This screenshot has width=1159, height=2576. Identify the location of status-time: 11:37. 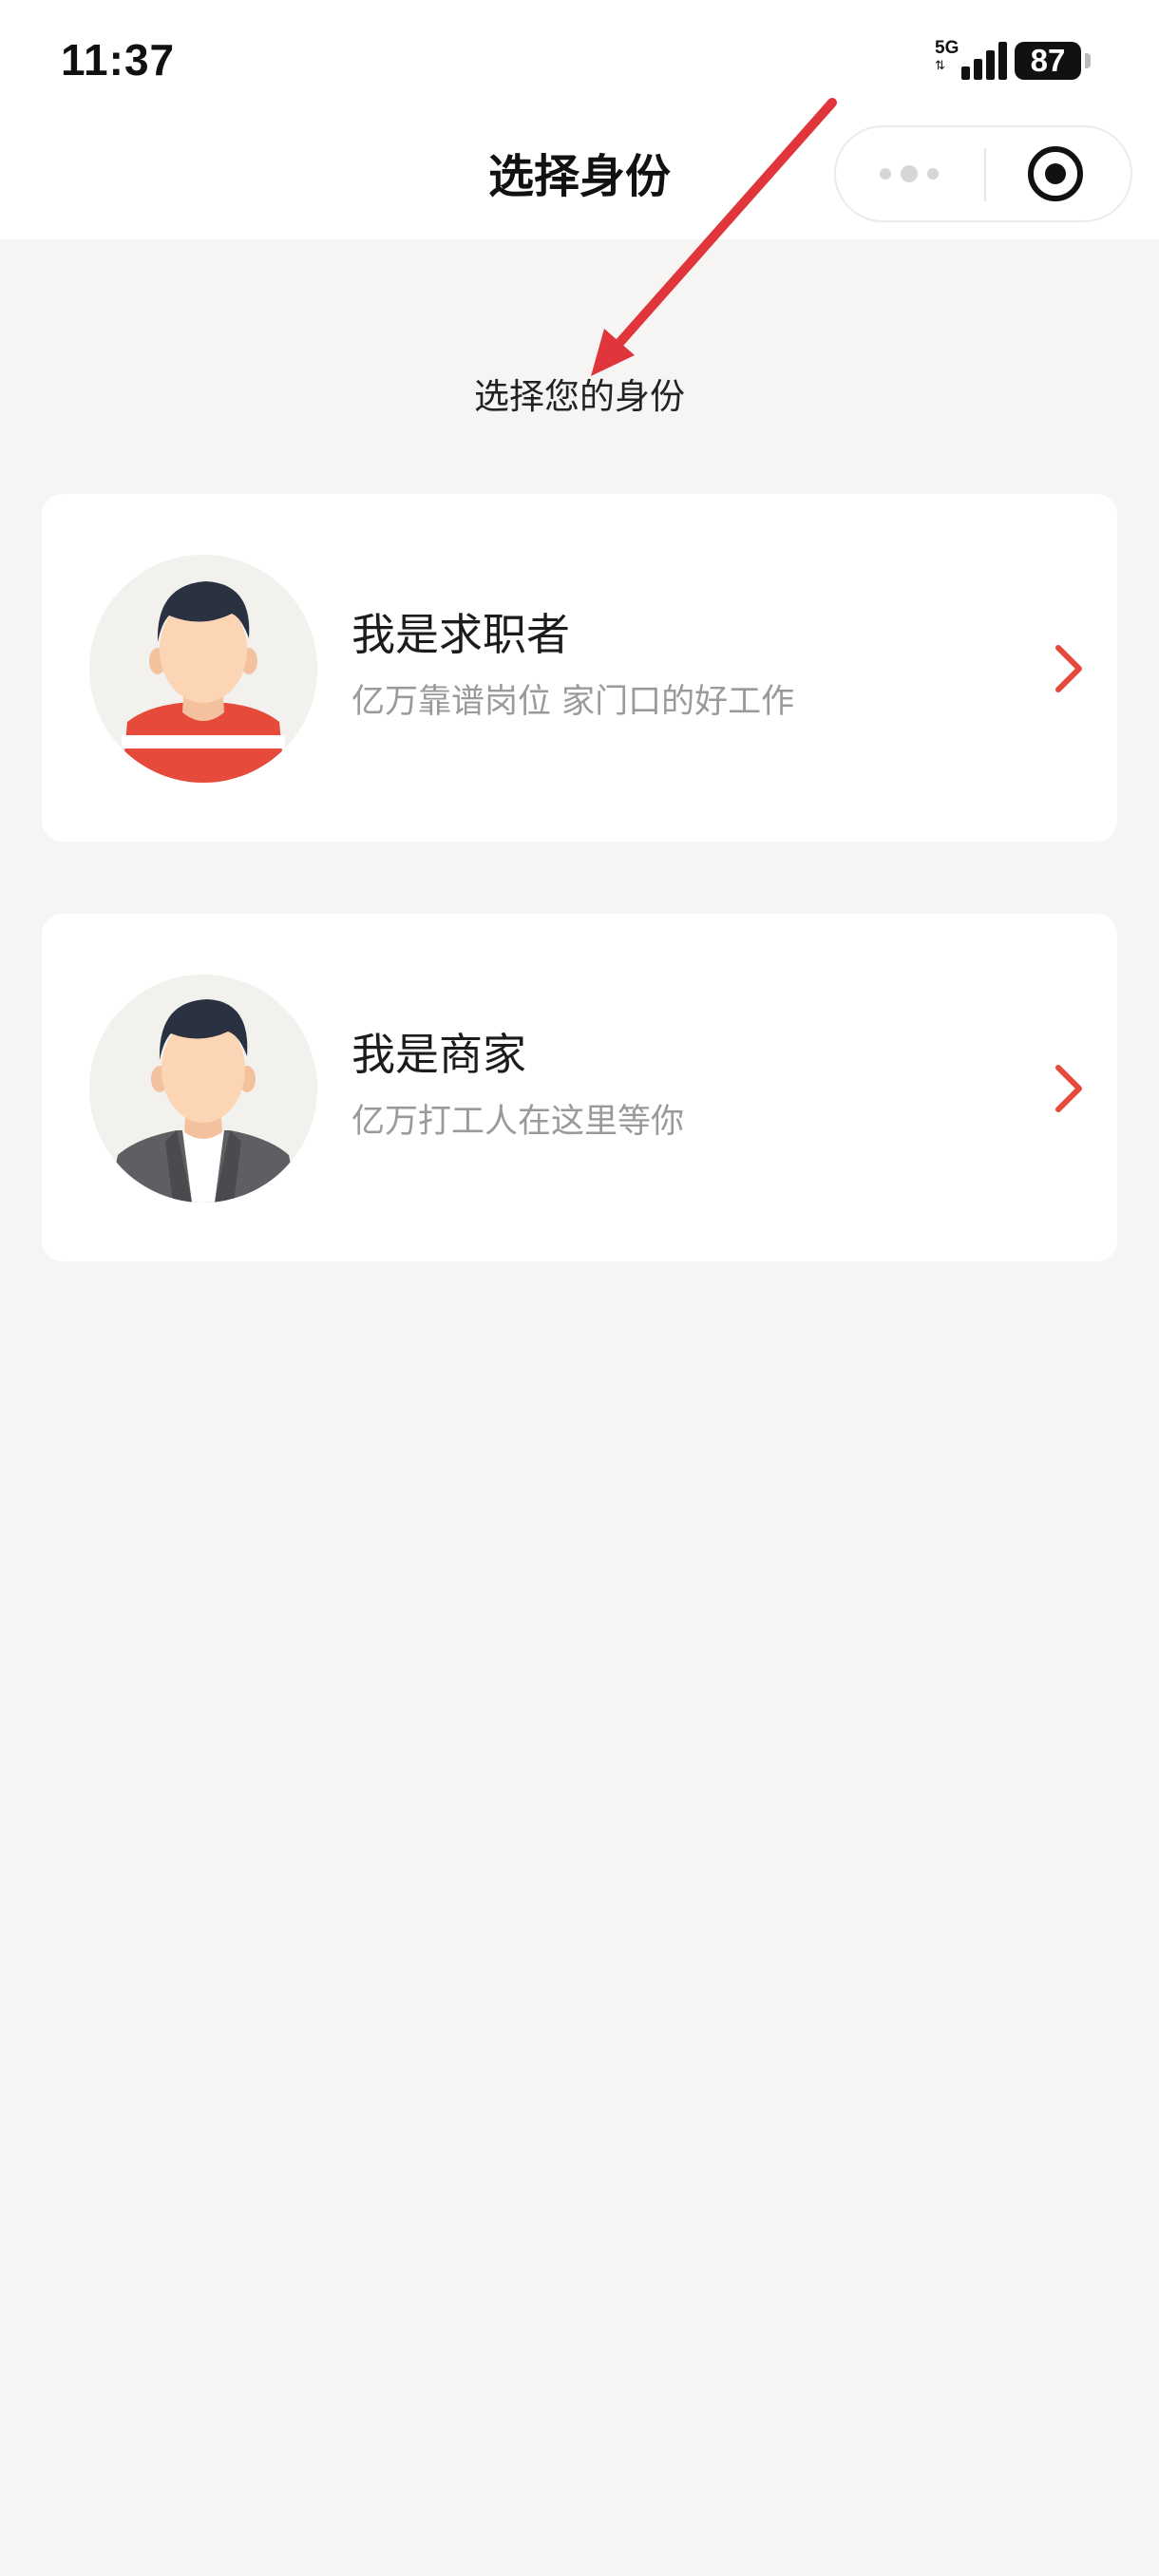
(118, 60).